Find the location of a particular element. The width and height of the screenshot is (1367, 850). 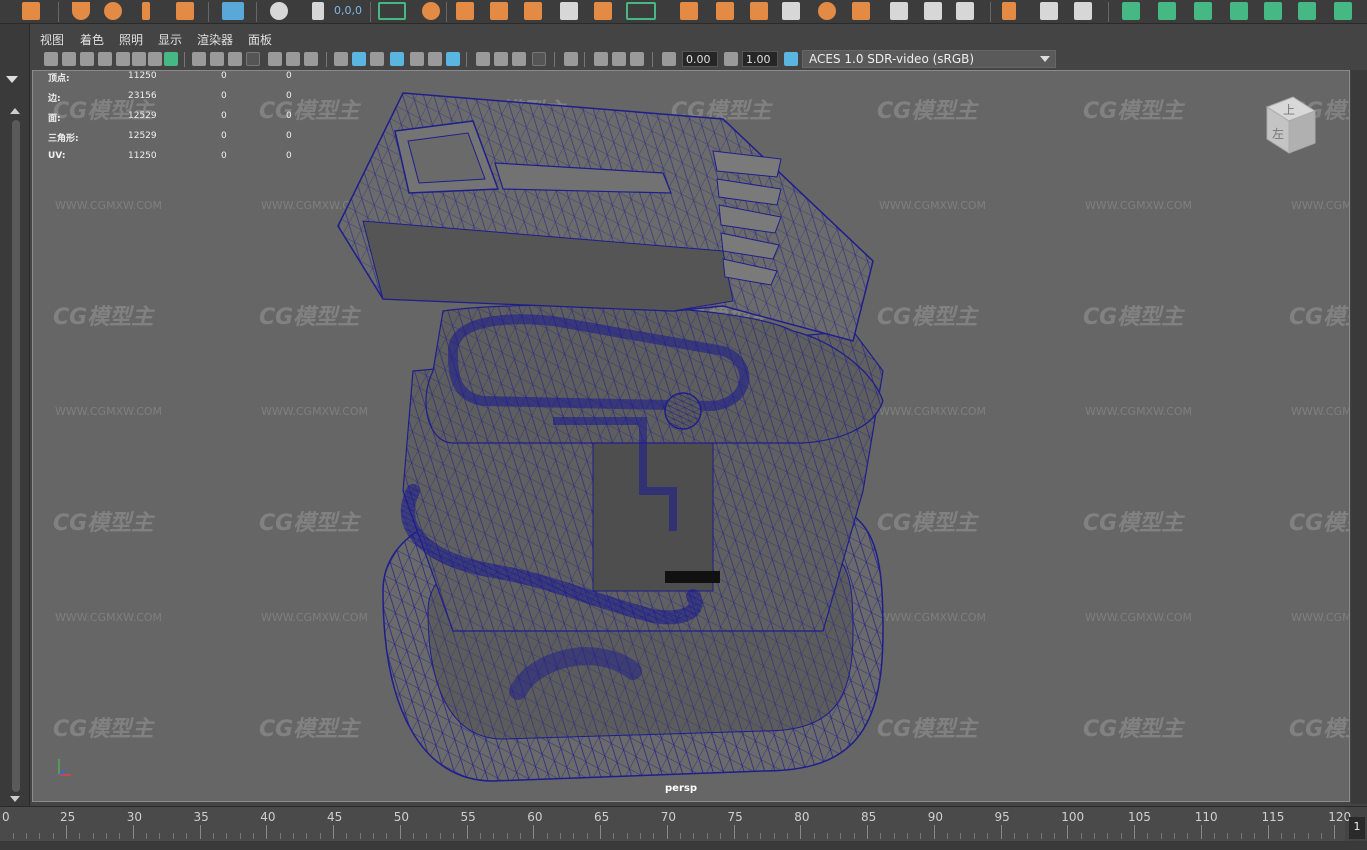

viewcube-left-label: 左 is located at coordinates (1278, 133).